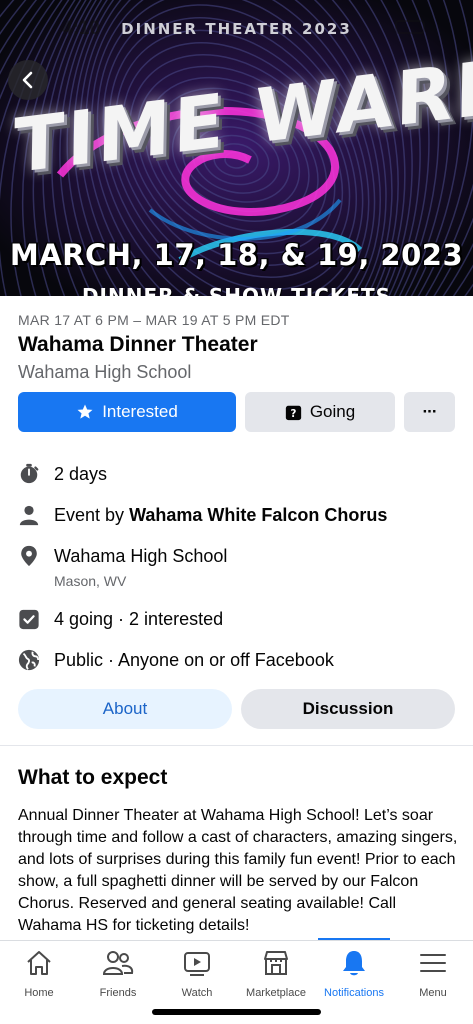  I want to click on host-name: Wahama White Falcon Chorus, so click(258, 515).